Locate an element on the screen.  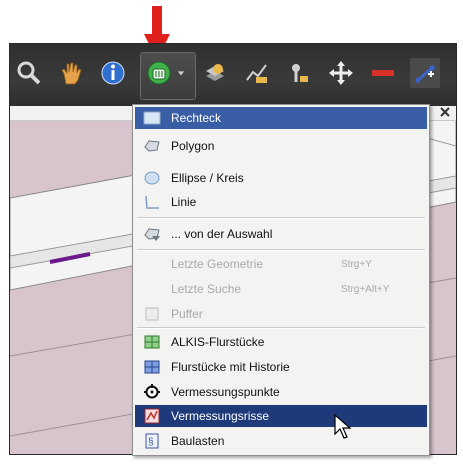
parcel-history-icon is located at coordinates (152, 367).